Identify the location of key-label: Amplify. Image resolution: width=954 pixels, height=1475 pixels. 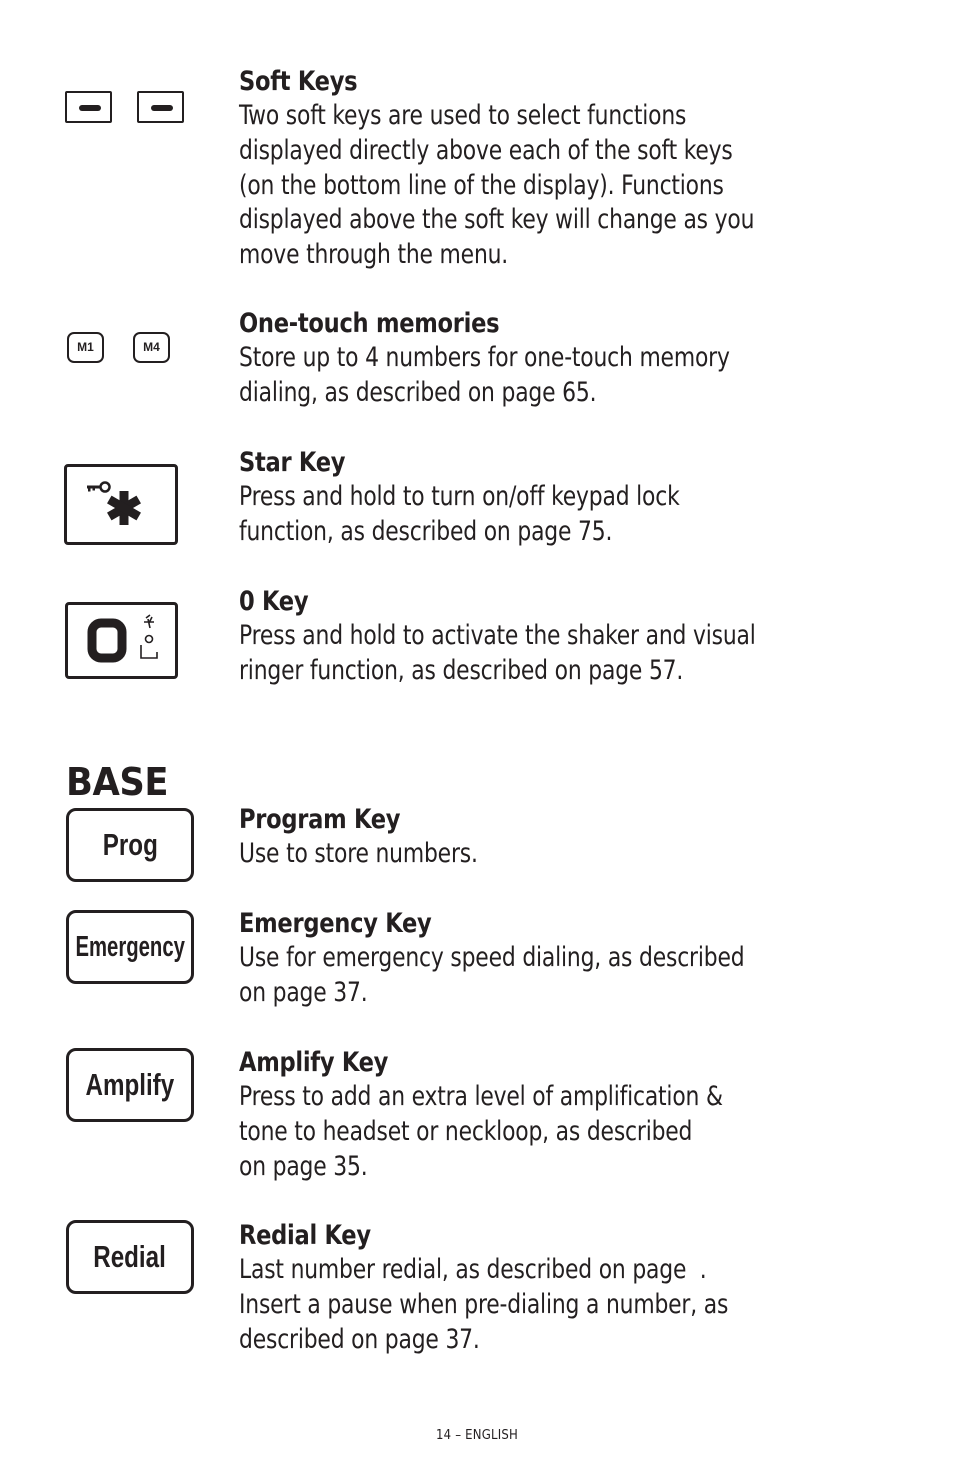
(130, 1084).